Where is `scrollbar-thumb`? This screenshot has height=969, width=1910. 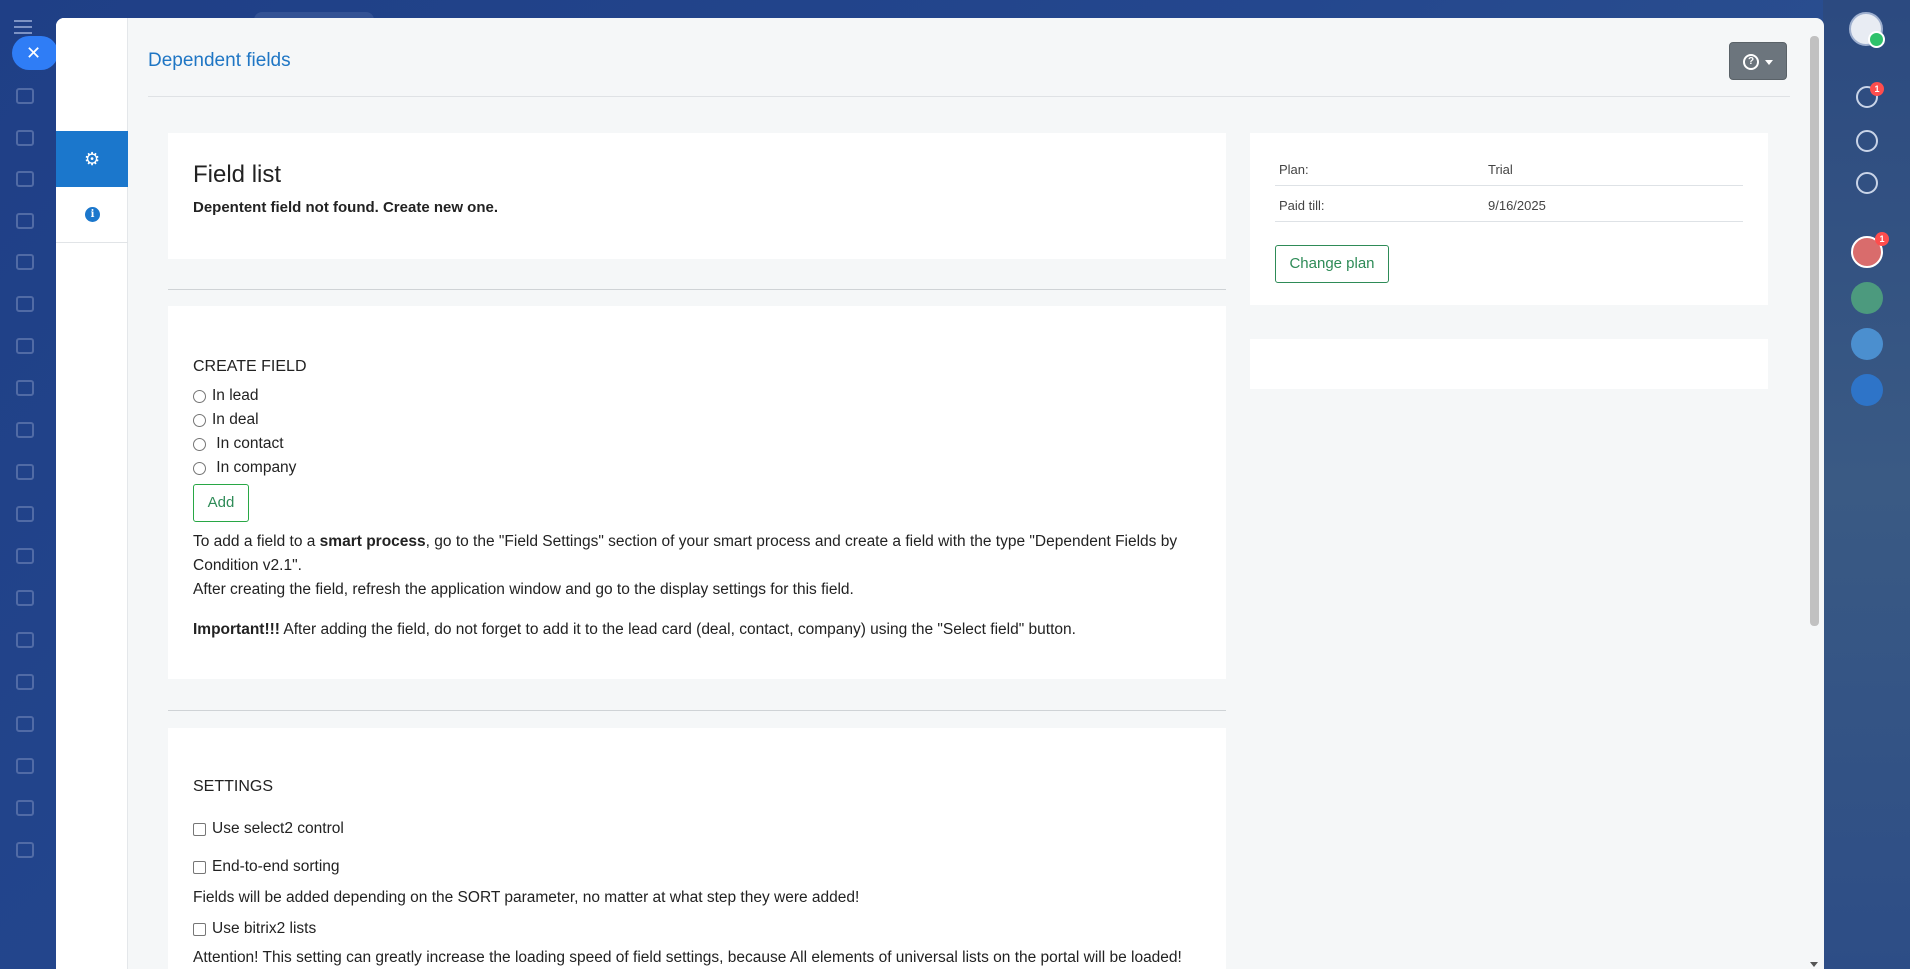 scrollbar-thumb is located at coordinates (1814, 331).